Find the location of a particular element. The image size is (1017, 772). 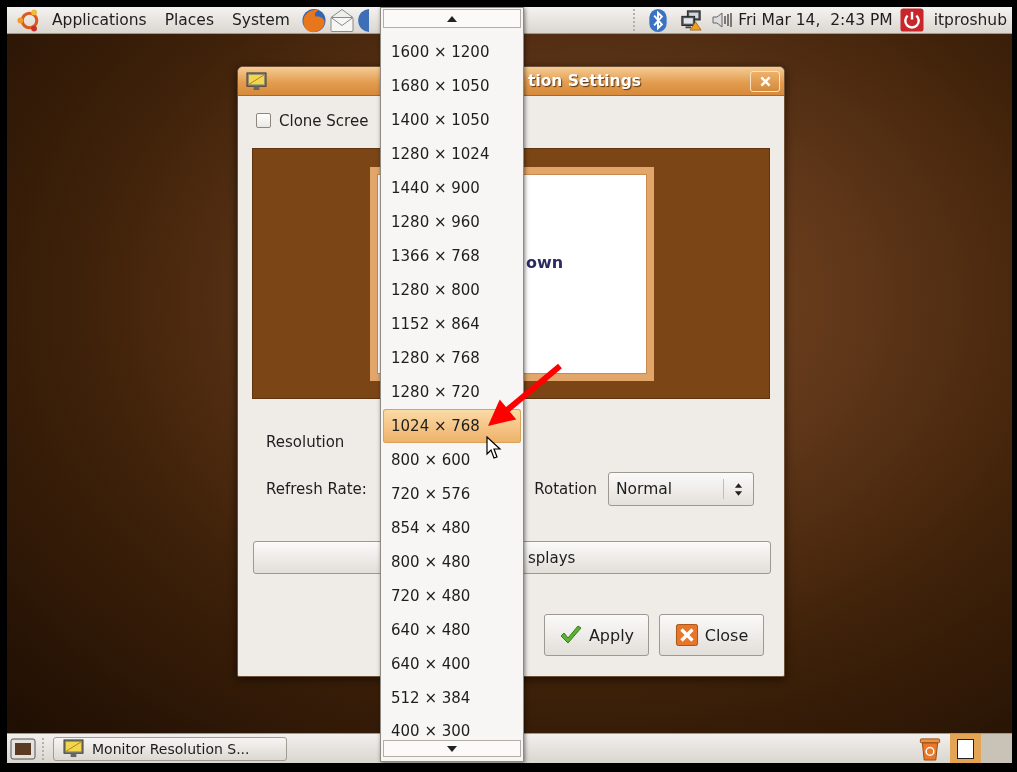

window-title: tion Settings is located at coordinates (584, 81).